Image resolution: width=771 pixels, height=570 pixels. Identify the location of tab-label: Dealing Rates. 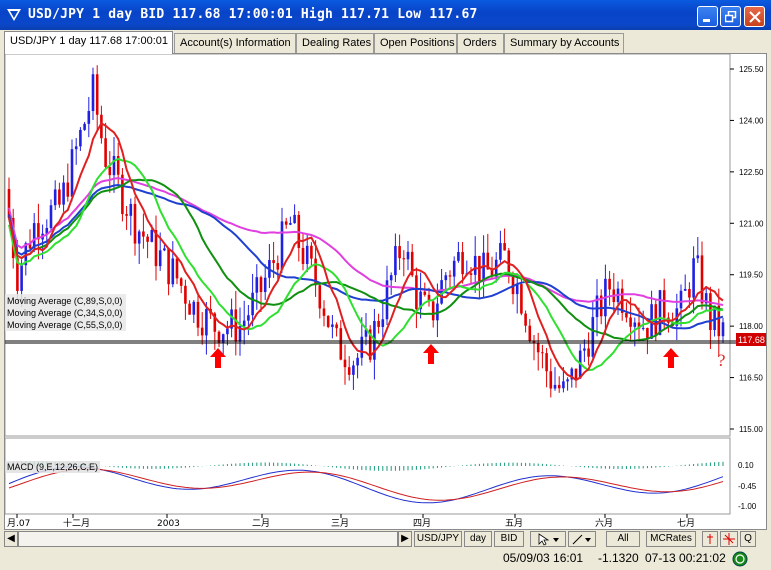
(337, 43).